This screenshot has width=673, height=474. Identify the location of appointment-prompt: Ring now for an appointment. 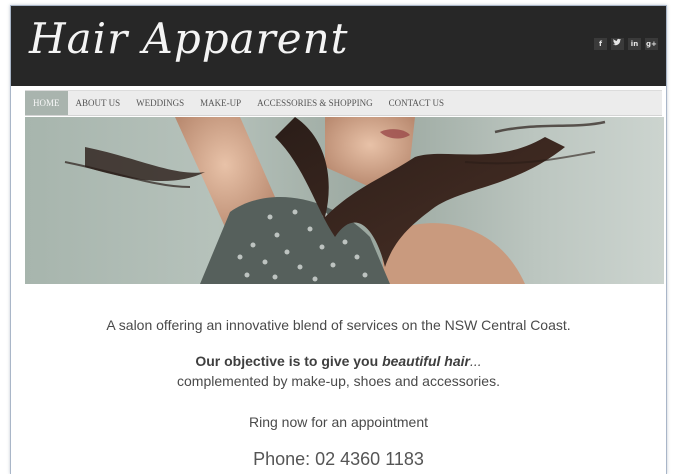
(338, 422).